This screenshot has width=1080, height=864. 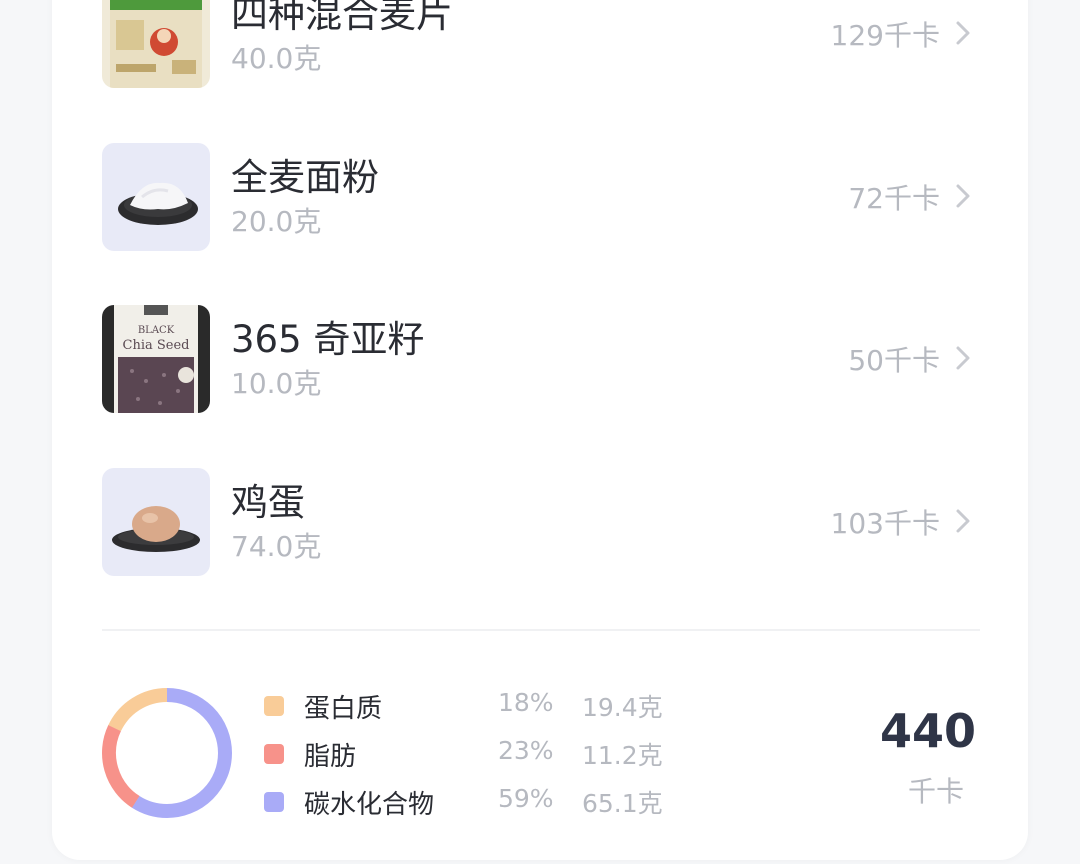 I want to click on food-item-chia-seed: BLACK Chia Seed 365 奇亚籽 10.0克 50千卡, so click(x=542, y=359).